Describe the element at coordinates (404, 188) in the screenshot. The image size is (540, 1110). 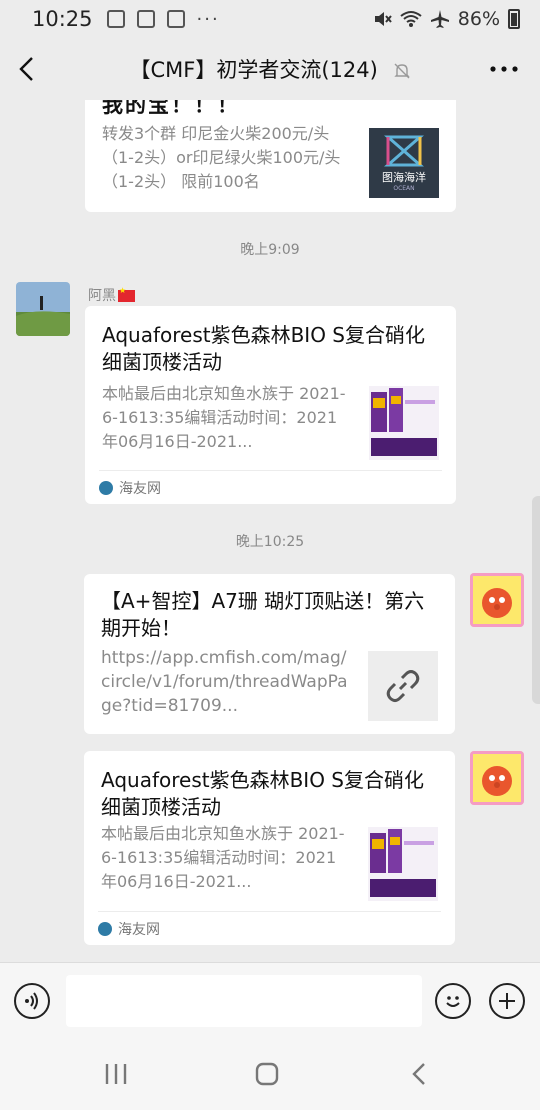
I see `thumbnail-sublabel: OCEAN` at that location.